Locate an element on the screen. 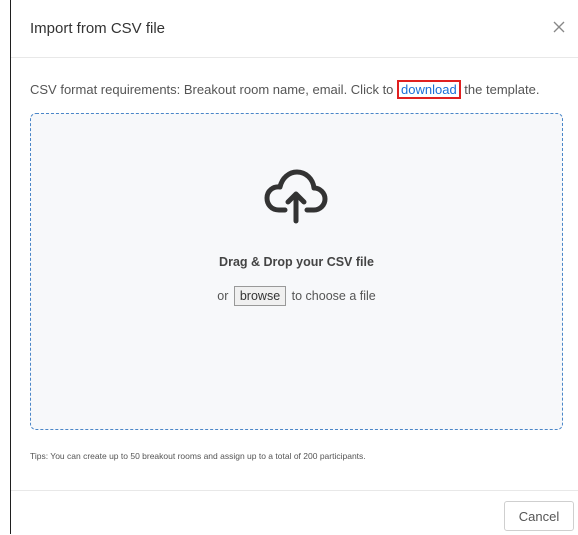 Image resolution: width=578 pixels, height=535 pixels. cancel-button: Cancel is located at coordinates (539, 516).